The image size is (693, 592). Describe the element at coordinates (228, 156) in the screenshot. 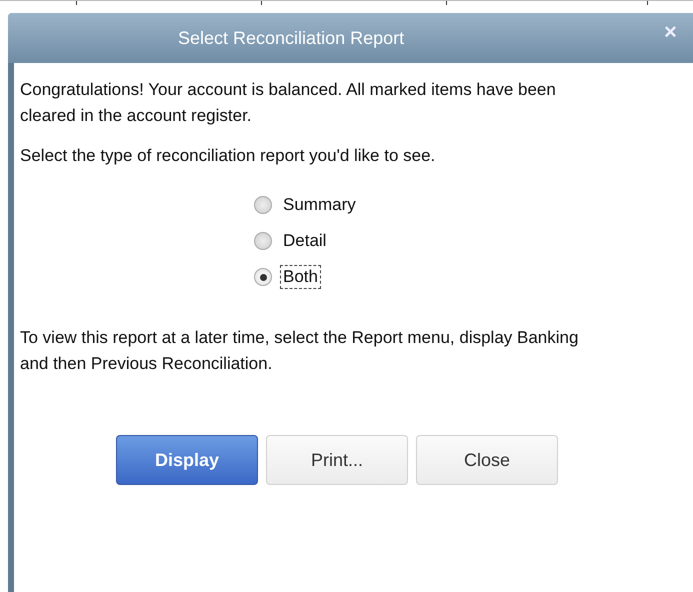

I see `prompt-text: Select the type of reconciliation report you'd like to see.` at that location.